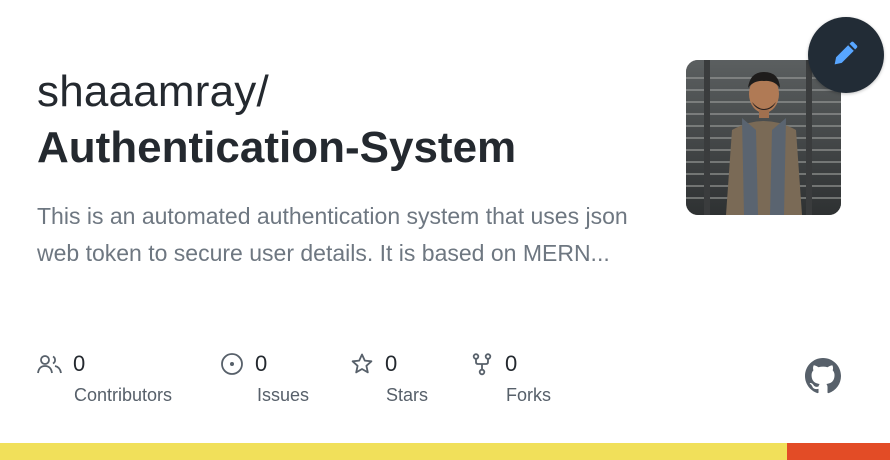 This screenshot has height=460, width=890. Describe the element at coordinates (823, 376) in the screenshot. I see `github-icon` at that location.